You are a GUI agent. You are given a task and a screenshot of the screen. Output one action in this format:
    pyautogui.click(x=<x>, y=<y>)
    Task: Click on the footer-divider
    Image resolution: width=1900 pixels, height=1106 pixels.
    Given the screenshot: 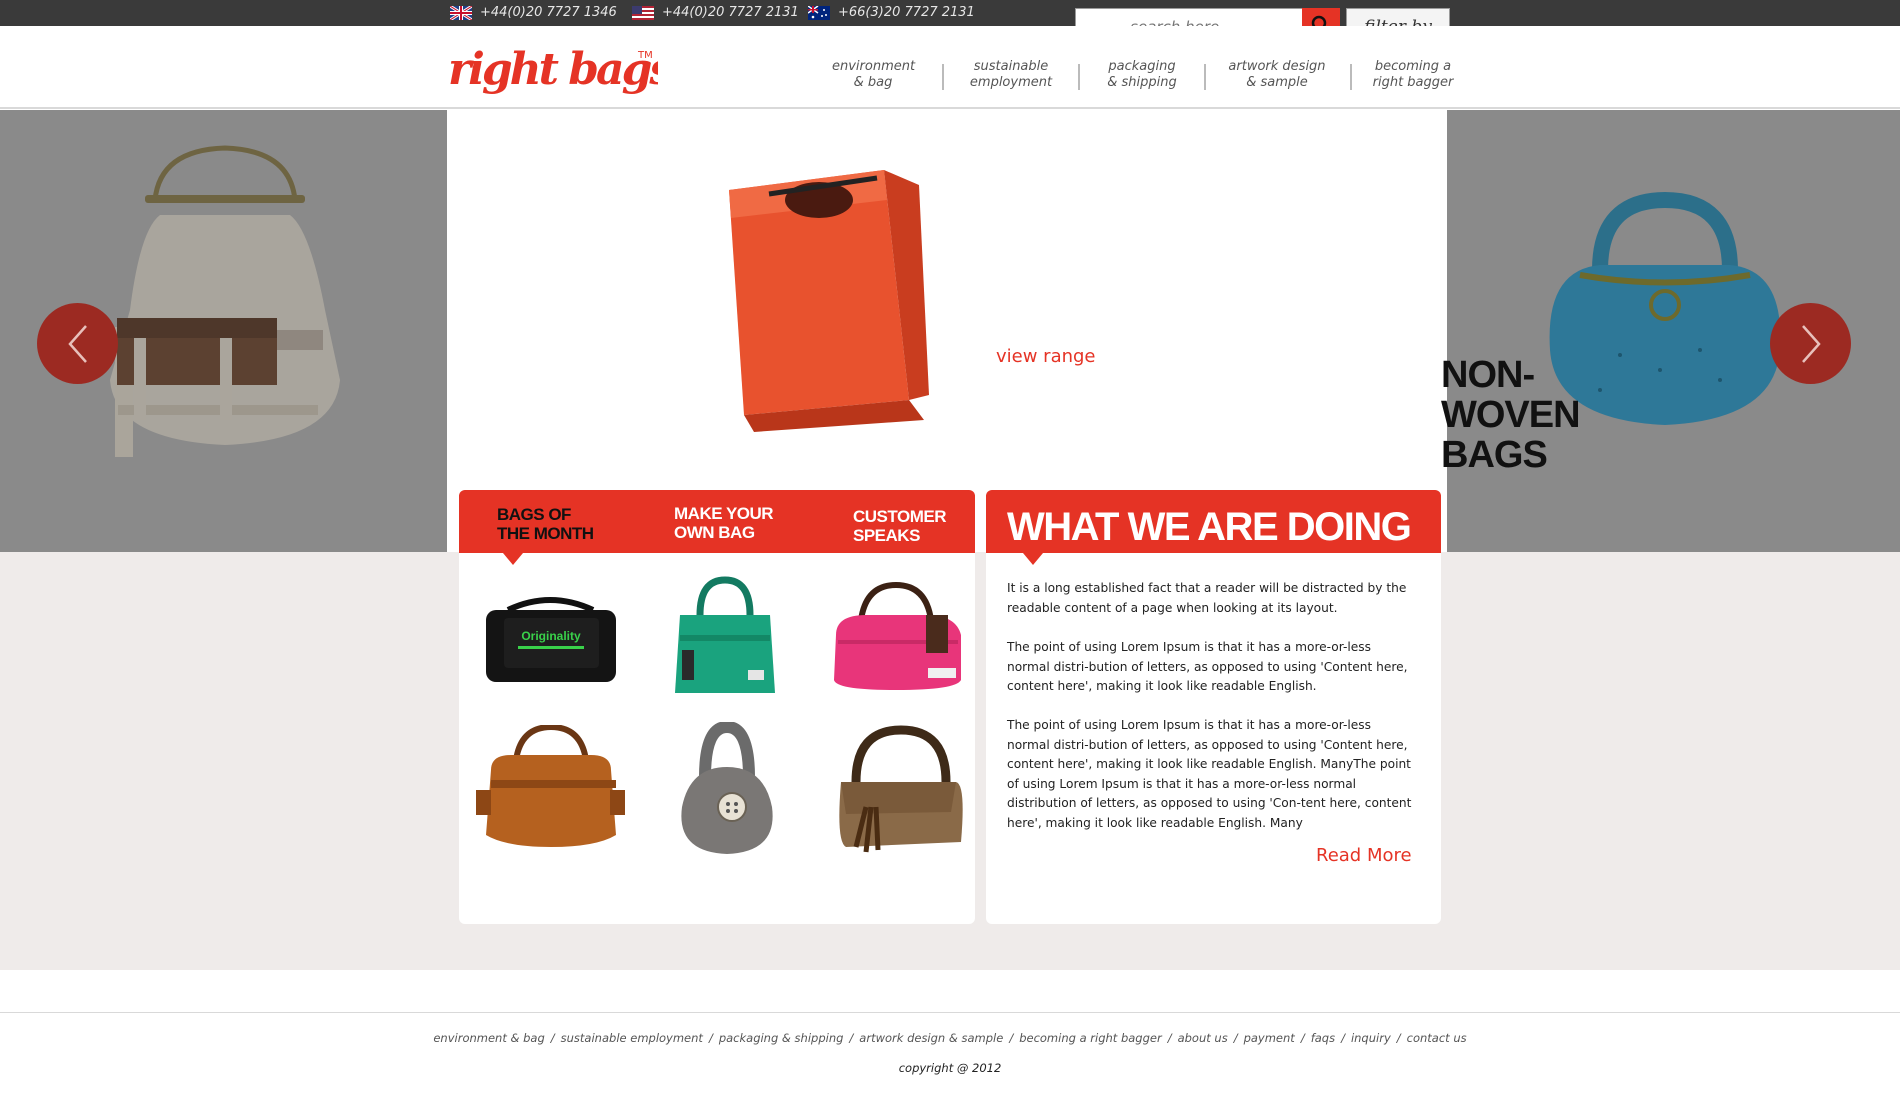 What is the action you would take?
    pyautogui.click(x=950, y=1012)
    